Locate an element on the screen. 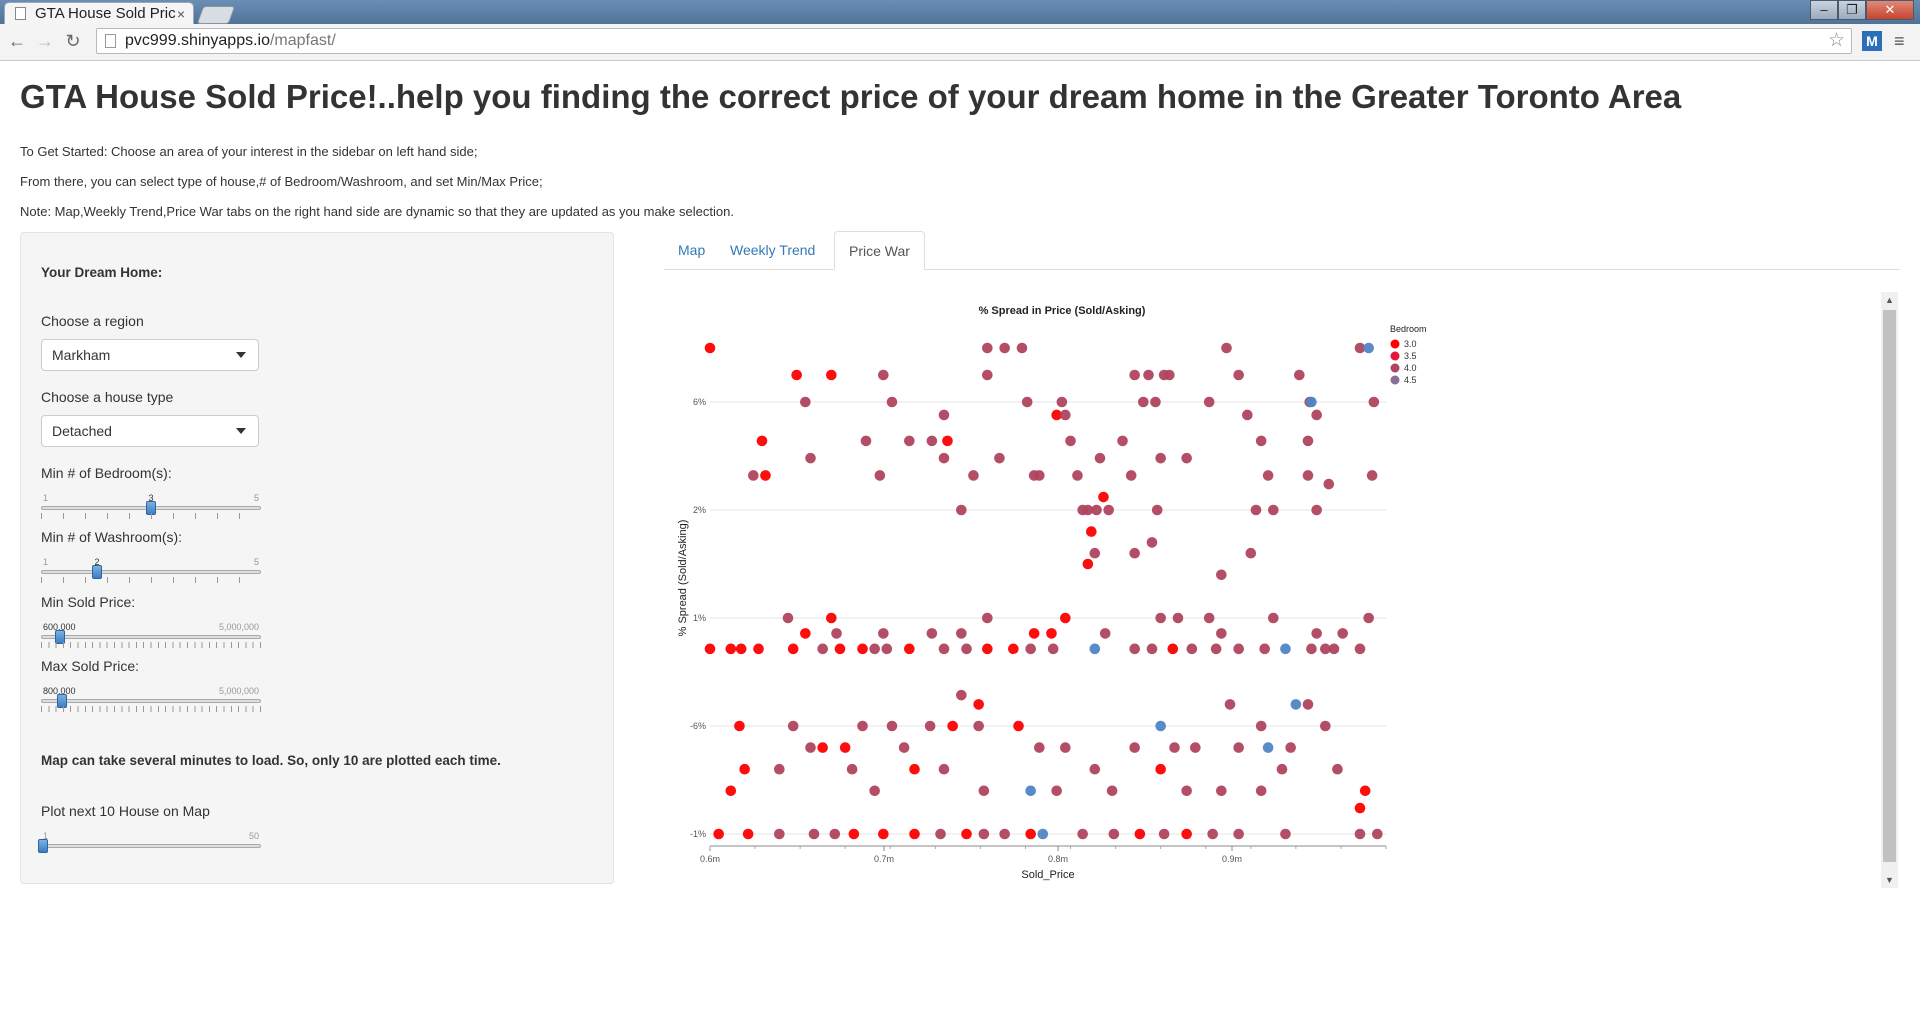  close-tab-icon: × is located at coordinates (181, 13).